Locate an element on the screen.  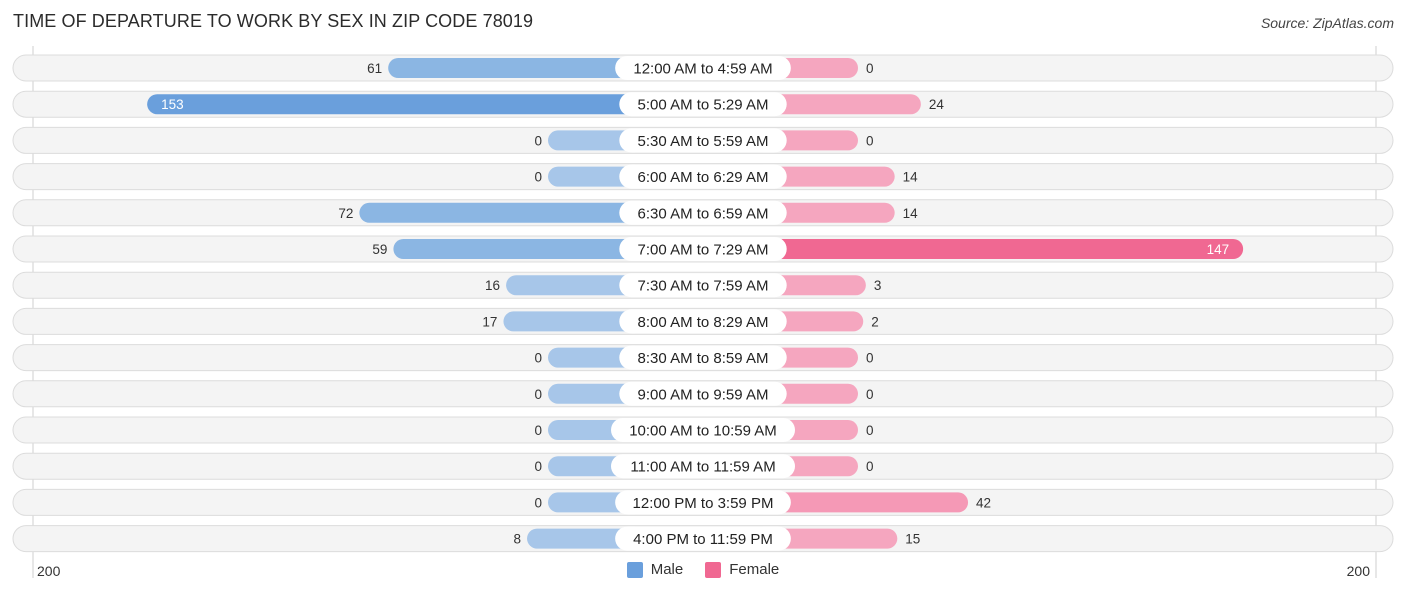
category-label: 4:00 PM to 11:59 PM is located at coordinates (703, 539).